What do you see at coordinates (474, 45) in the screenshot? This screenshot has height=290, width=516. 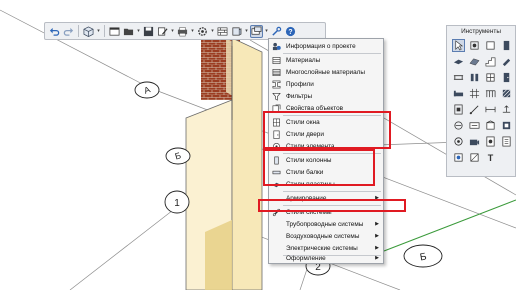 I see `rotate-icon` at bounding box center [474, 45].